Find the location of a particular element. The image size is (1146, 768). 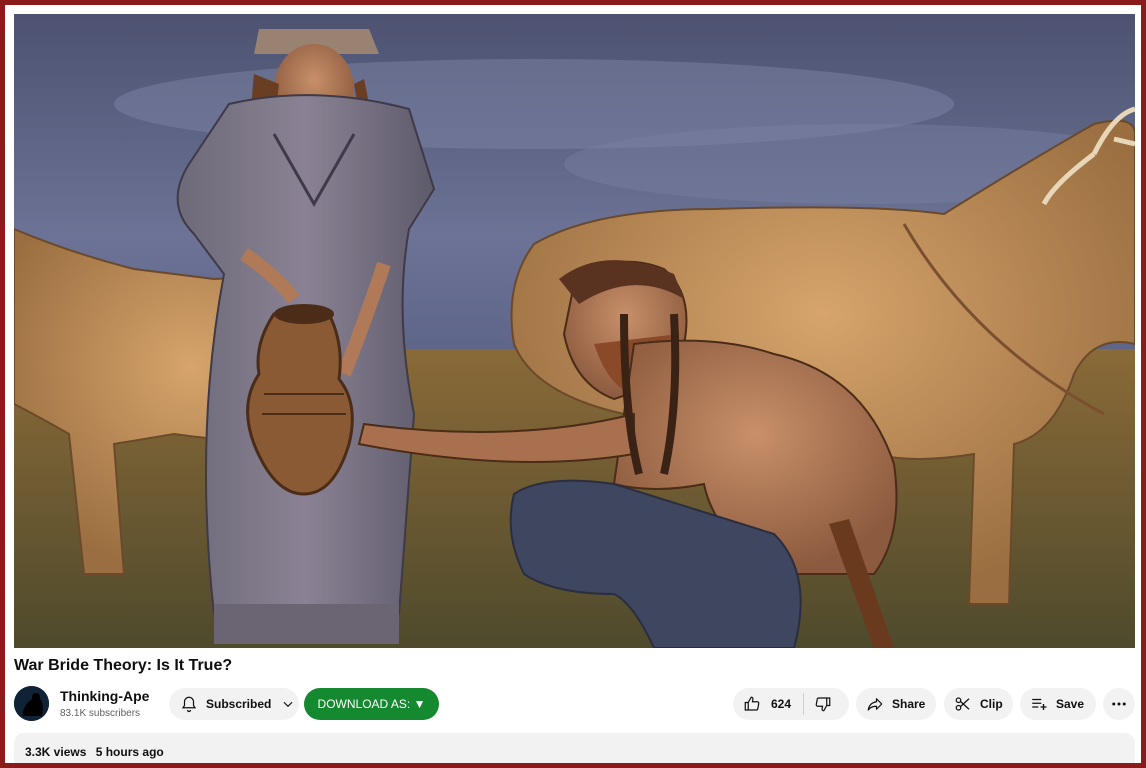

subscriber-count: 83.1K subscribers is located at coordinates (100, 713).